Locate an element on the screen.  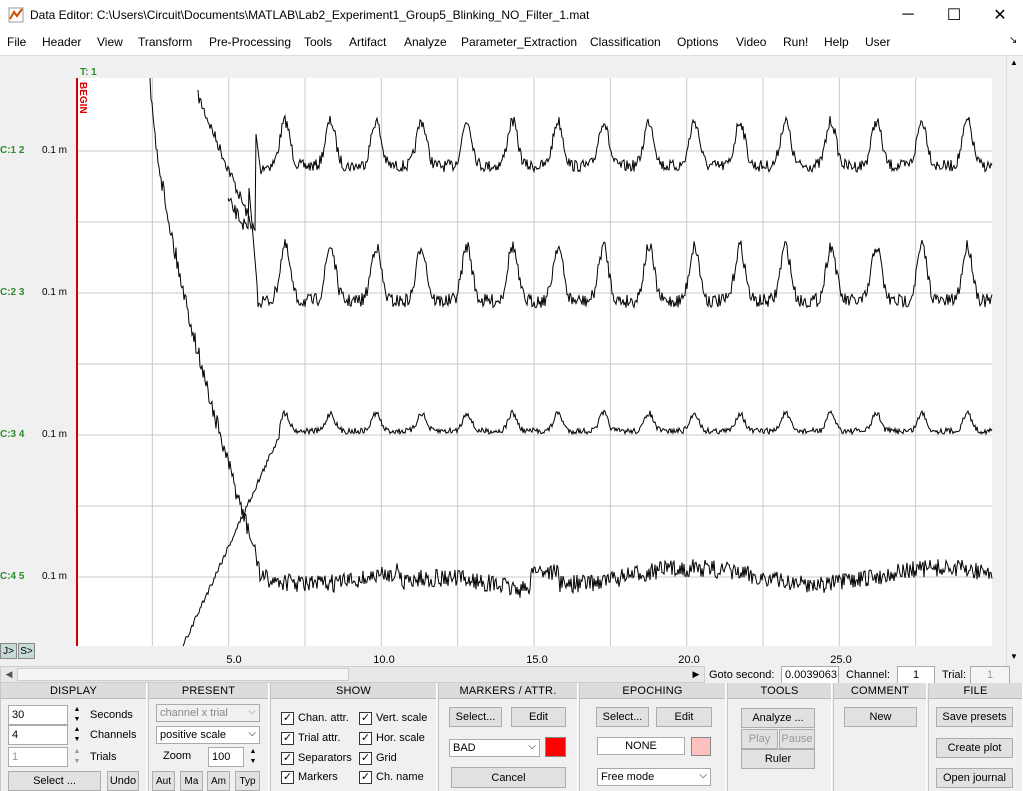
scroll-right-arrow-icon: ▶ is located at coordinates (696, 674).